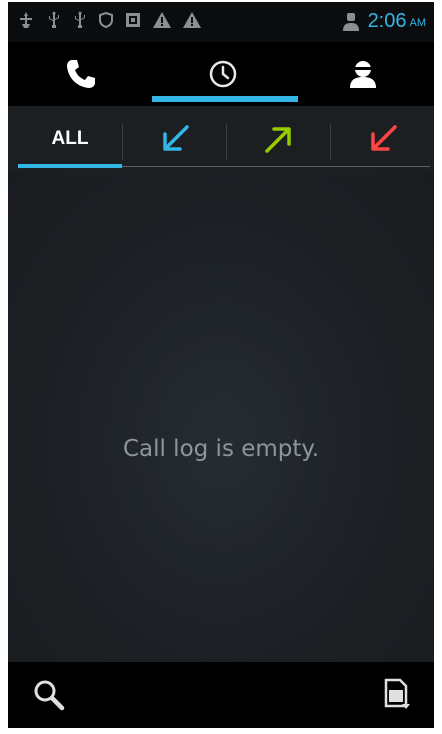  I want to click on status-right: 2:06 AM, so click(384, 22).